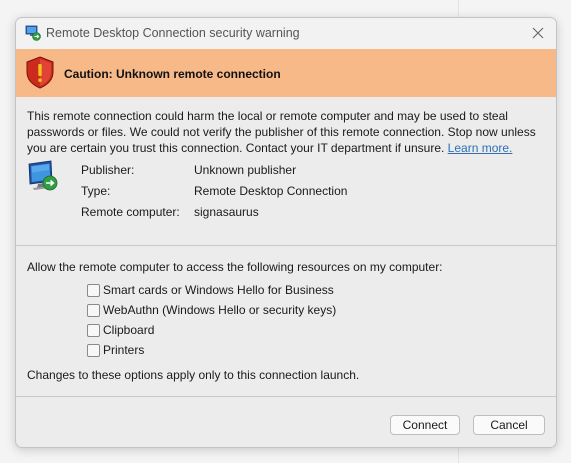  Describe the element at coordinates (108, 170) in the screenshot. I see `publisher-label: Publisher:` at that location.